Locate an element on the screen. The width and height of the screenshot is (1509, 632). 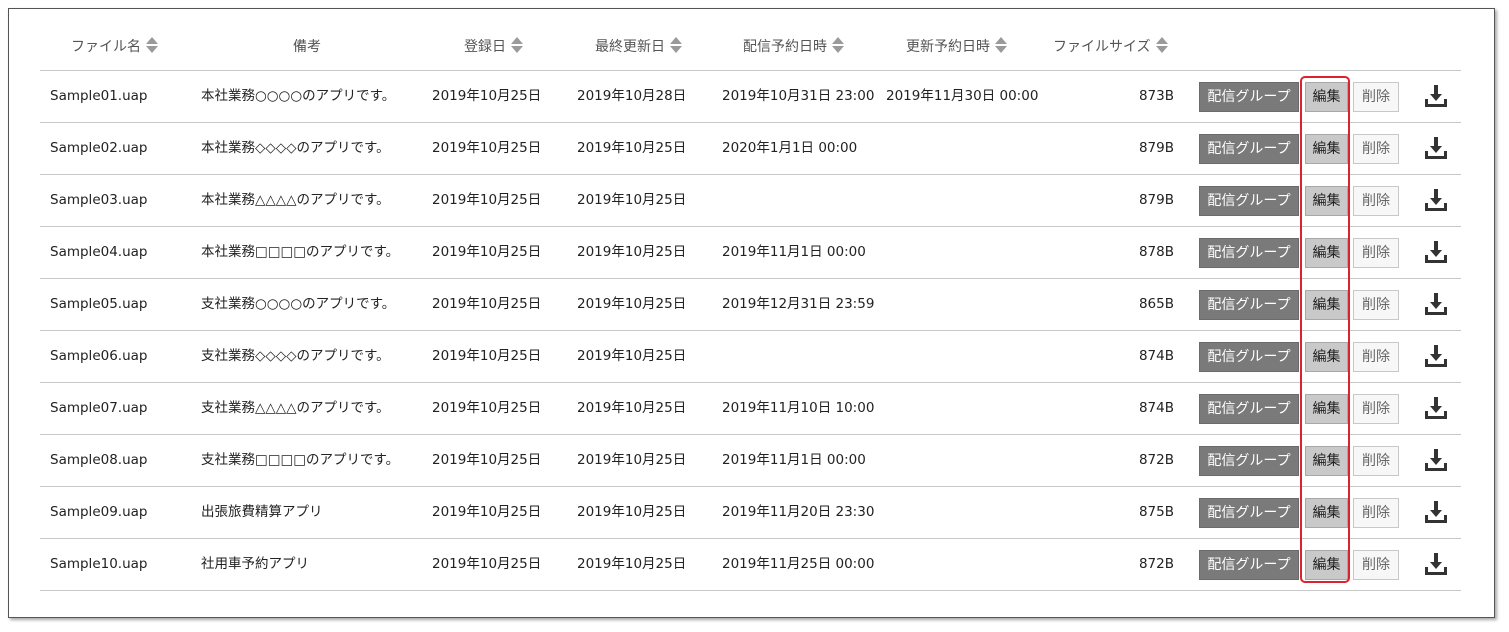
header-last-updated-label: 最終更新日 is located at coordinates (630, 47).